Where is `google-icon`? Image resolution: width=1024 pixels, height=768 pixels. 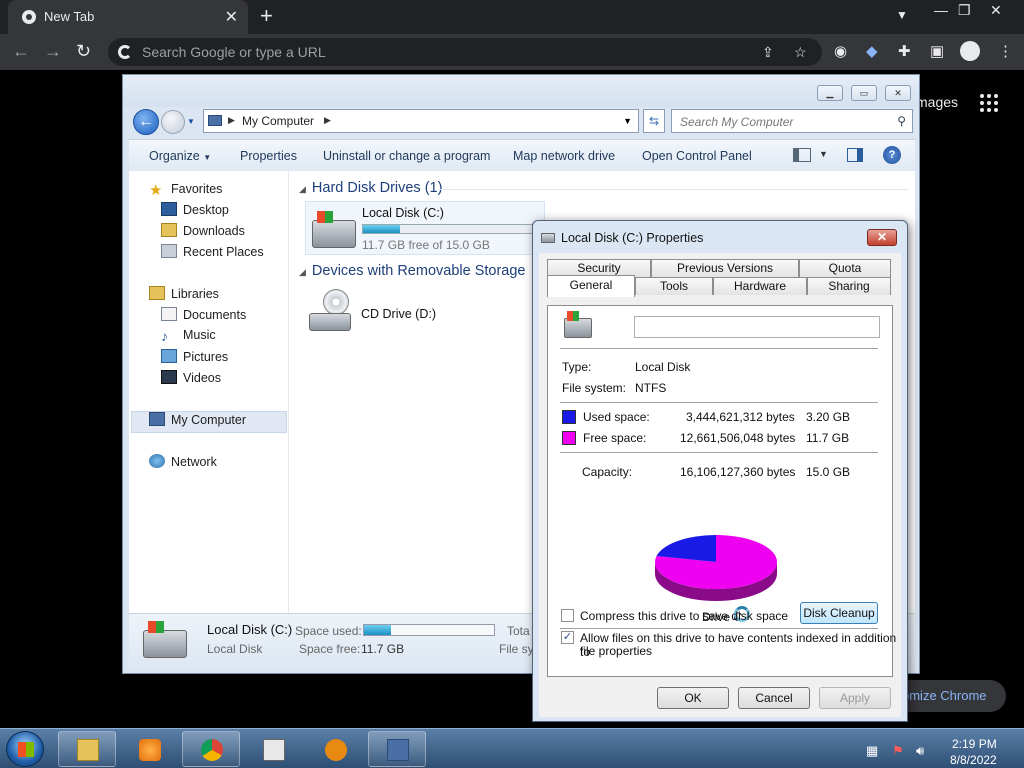
google-icon is located at coordinates (125, 52).